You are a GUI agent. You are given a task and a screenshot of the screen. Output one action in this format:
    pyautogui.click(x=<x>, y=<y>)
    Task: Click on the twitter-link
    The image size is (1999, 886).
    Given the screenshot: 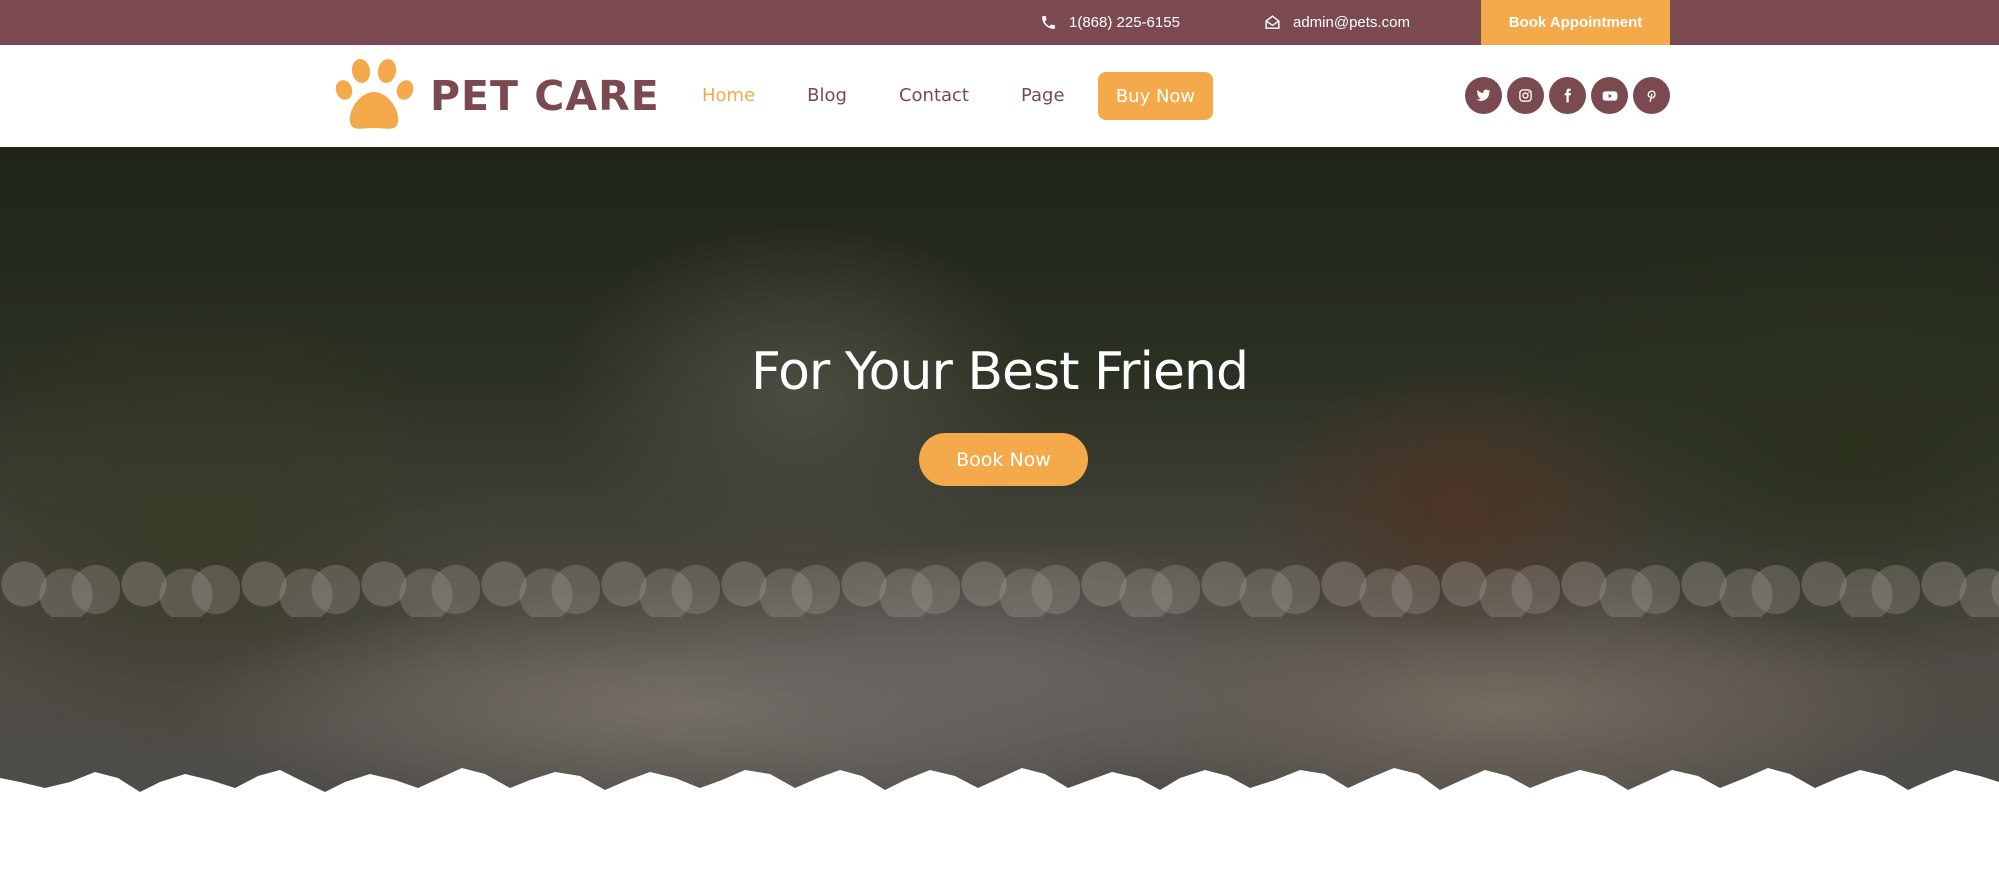 What is the action you would take?
    pyautogui.click(x=1483, y=95)
    